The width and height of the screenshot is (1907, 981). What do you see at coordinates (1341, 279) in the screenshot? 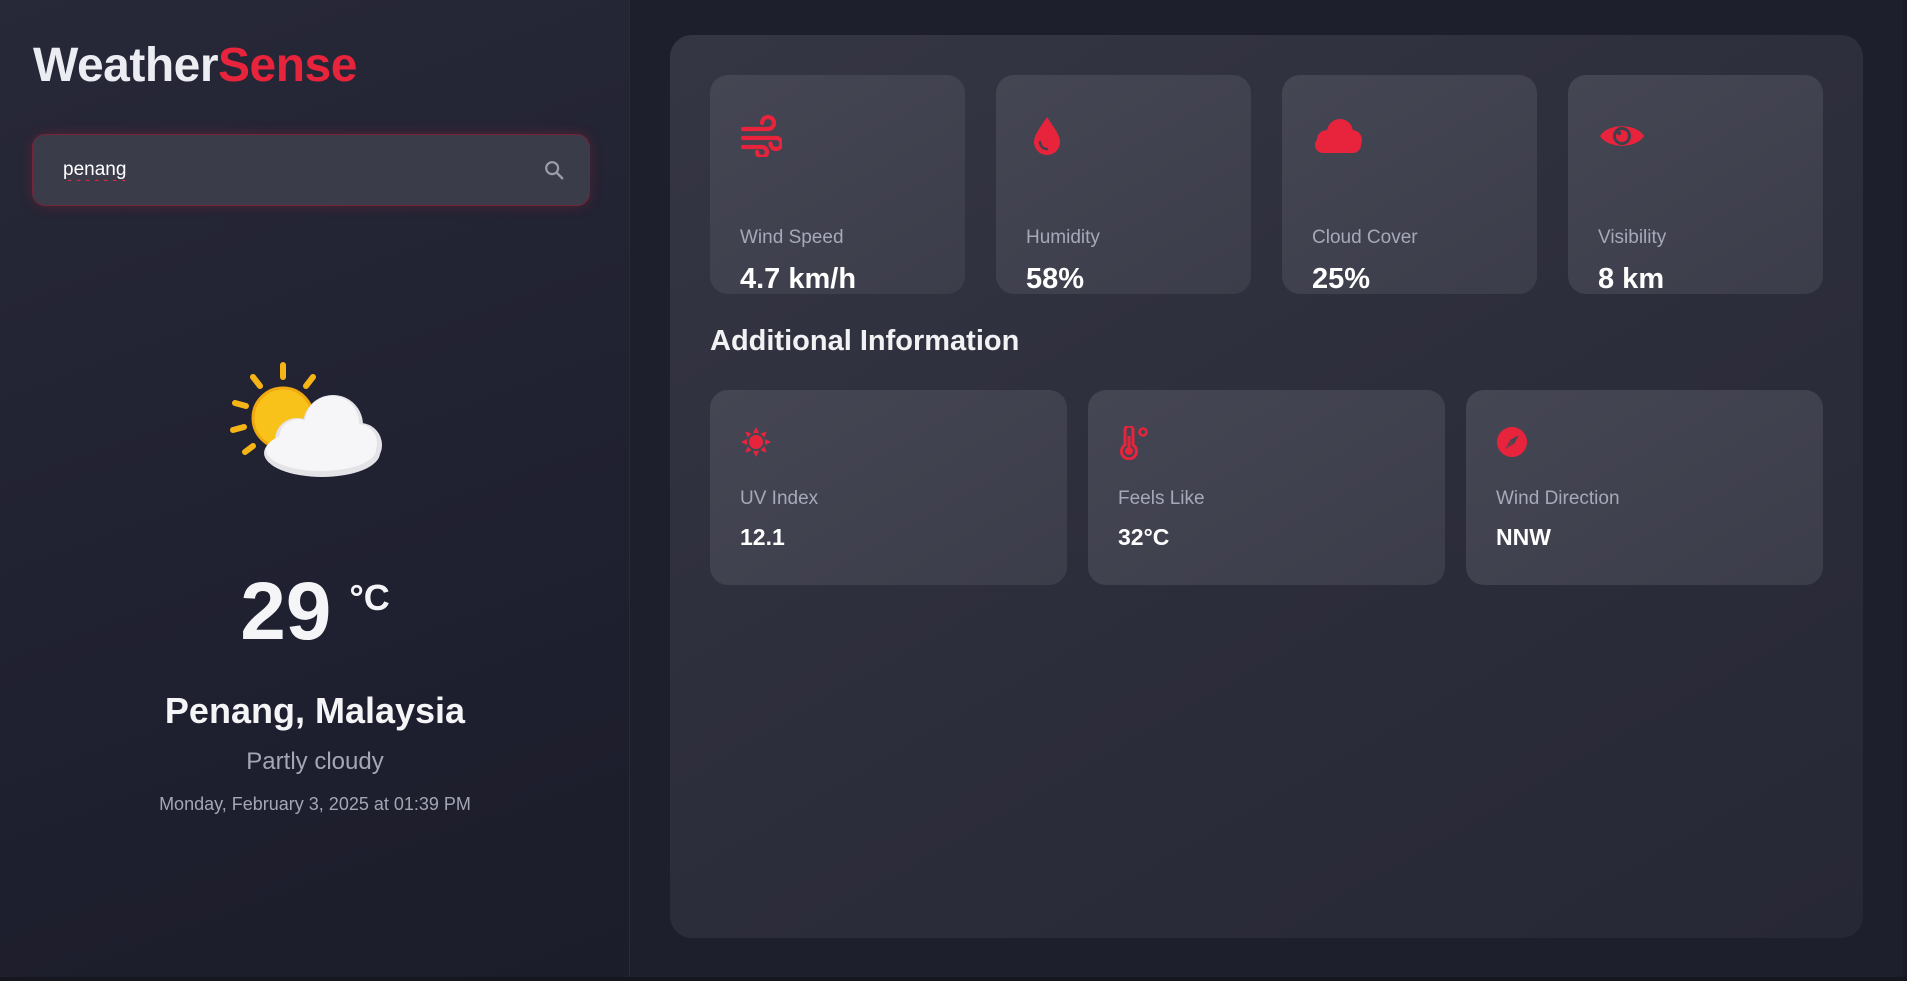
I see `stat-value: 25%` at bounding box center [1341, 279].